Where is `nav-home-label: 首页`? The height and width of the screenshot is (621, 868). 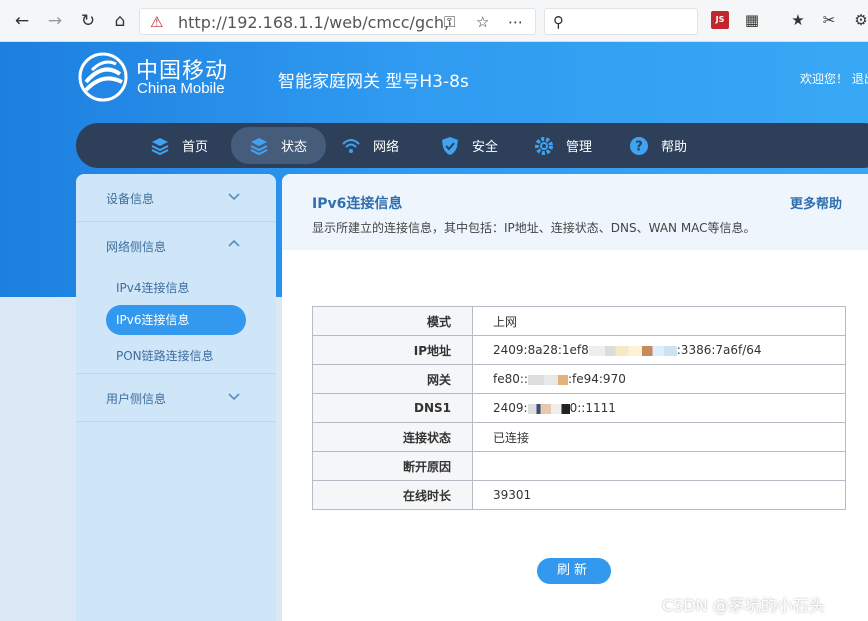
nav-home-label: 首页 is located at coordinates (195, 147).